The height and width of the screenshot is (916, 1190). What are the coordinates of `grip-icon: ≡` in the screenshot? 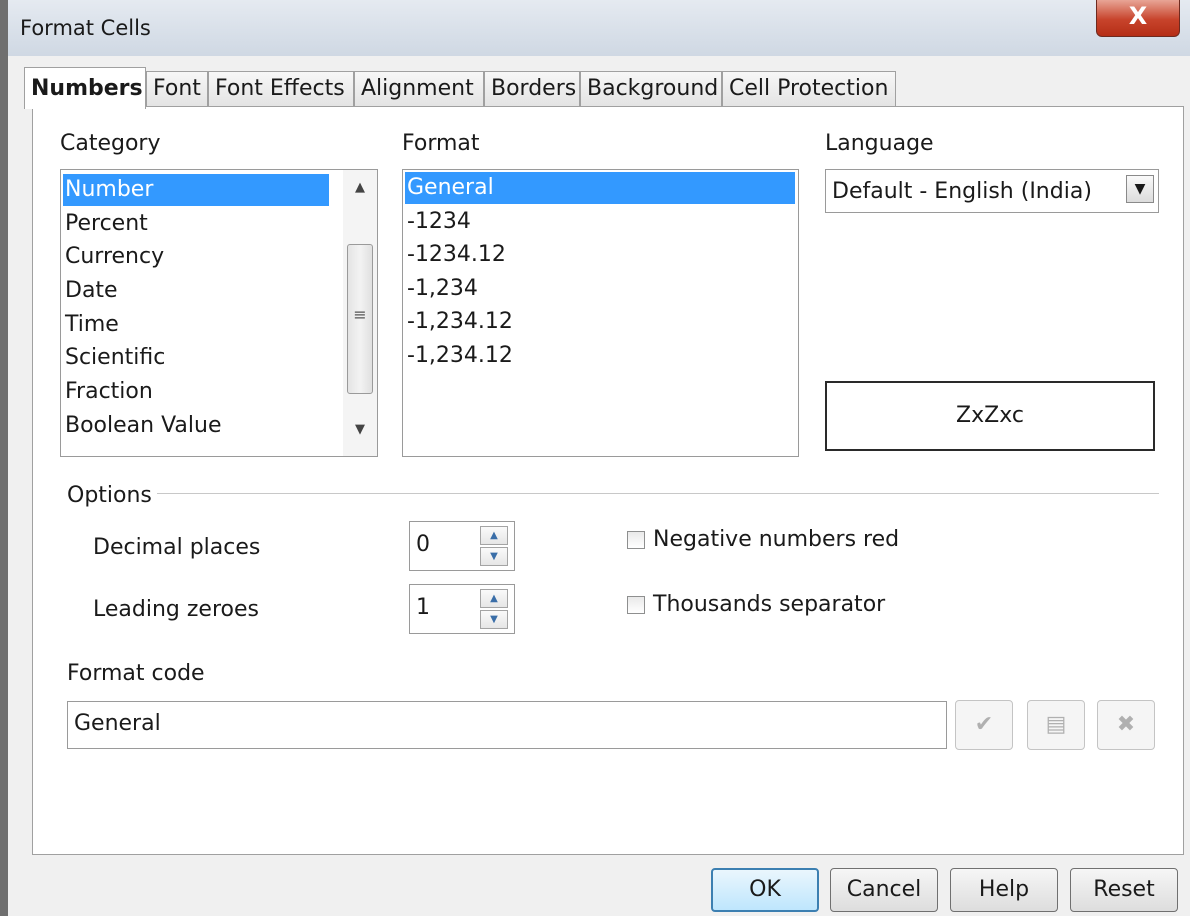 It's located at (360, 314).